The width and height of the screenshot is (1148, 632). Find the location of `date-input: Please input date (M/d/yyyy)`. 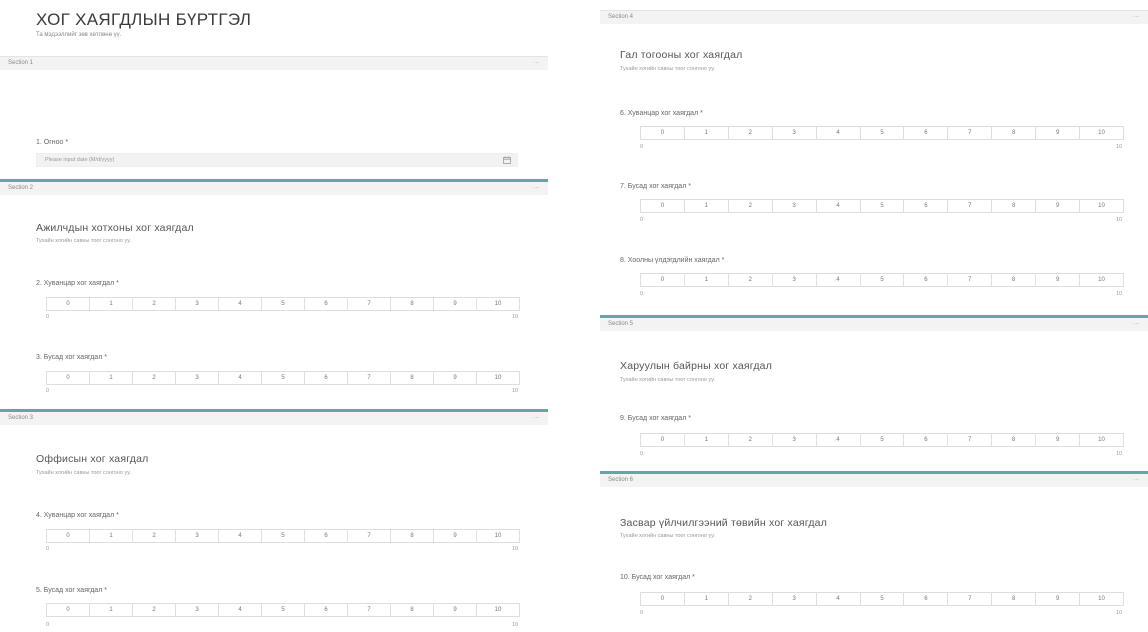

date-input: Please input date (M/d/yyyy) is located at coordinates (277, 160).